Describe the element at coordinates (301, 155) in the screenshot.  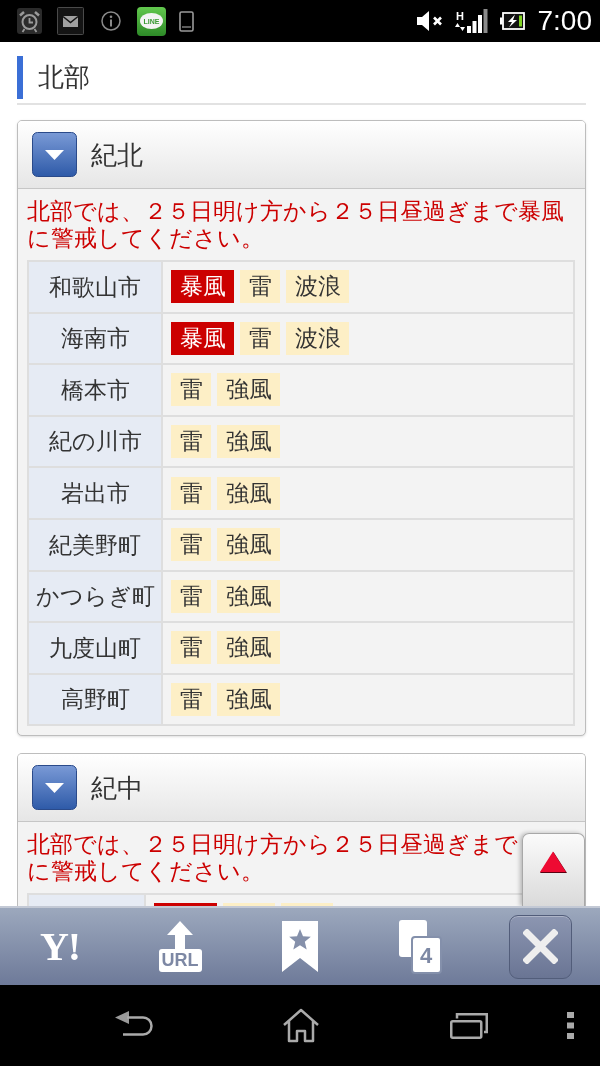
I see `card-header: 紀北` at that location.